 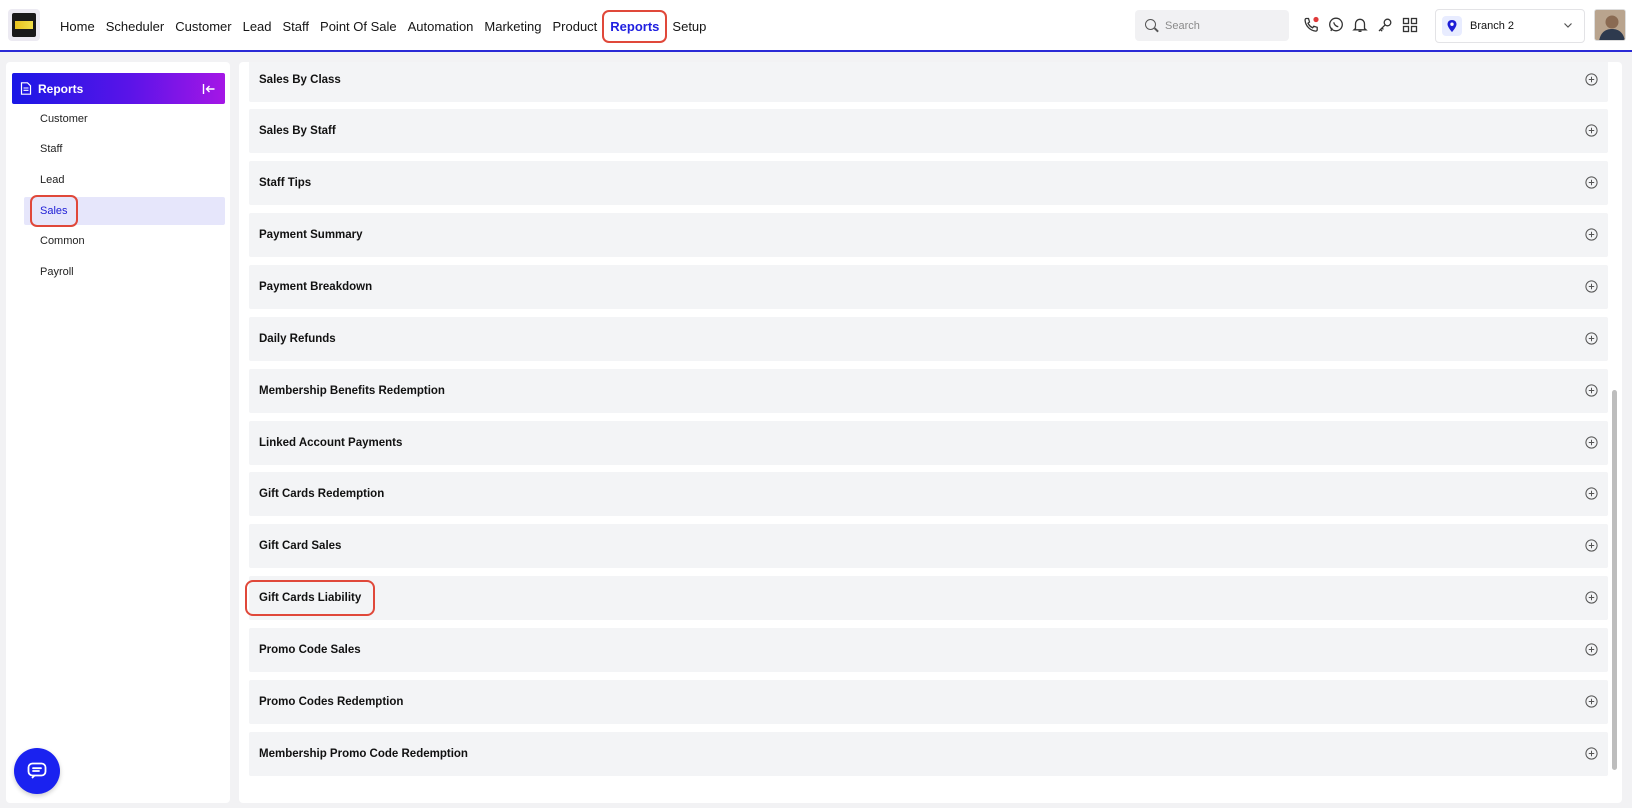 What do you see at coordinates (124, 119) in the screenshot?
I see `sidebar-item-customer: Customer` at bounding box center [124, 119].